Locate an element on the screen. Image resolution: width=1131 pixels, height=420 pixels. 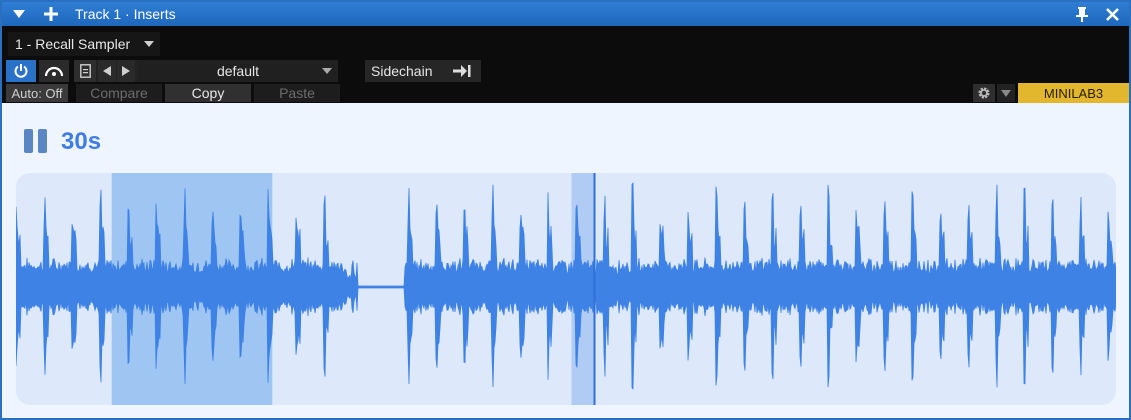
close-icon is located at coordinates (1112, 14).